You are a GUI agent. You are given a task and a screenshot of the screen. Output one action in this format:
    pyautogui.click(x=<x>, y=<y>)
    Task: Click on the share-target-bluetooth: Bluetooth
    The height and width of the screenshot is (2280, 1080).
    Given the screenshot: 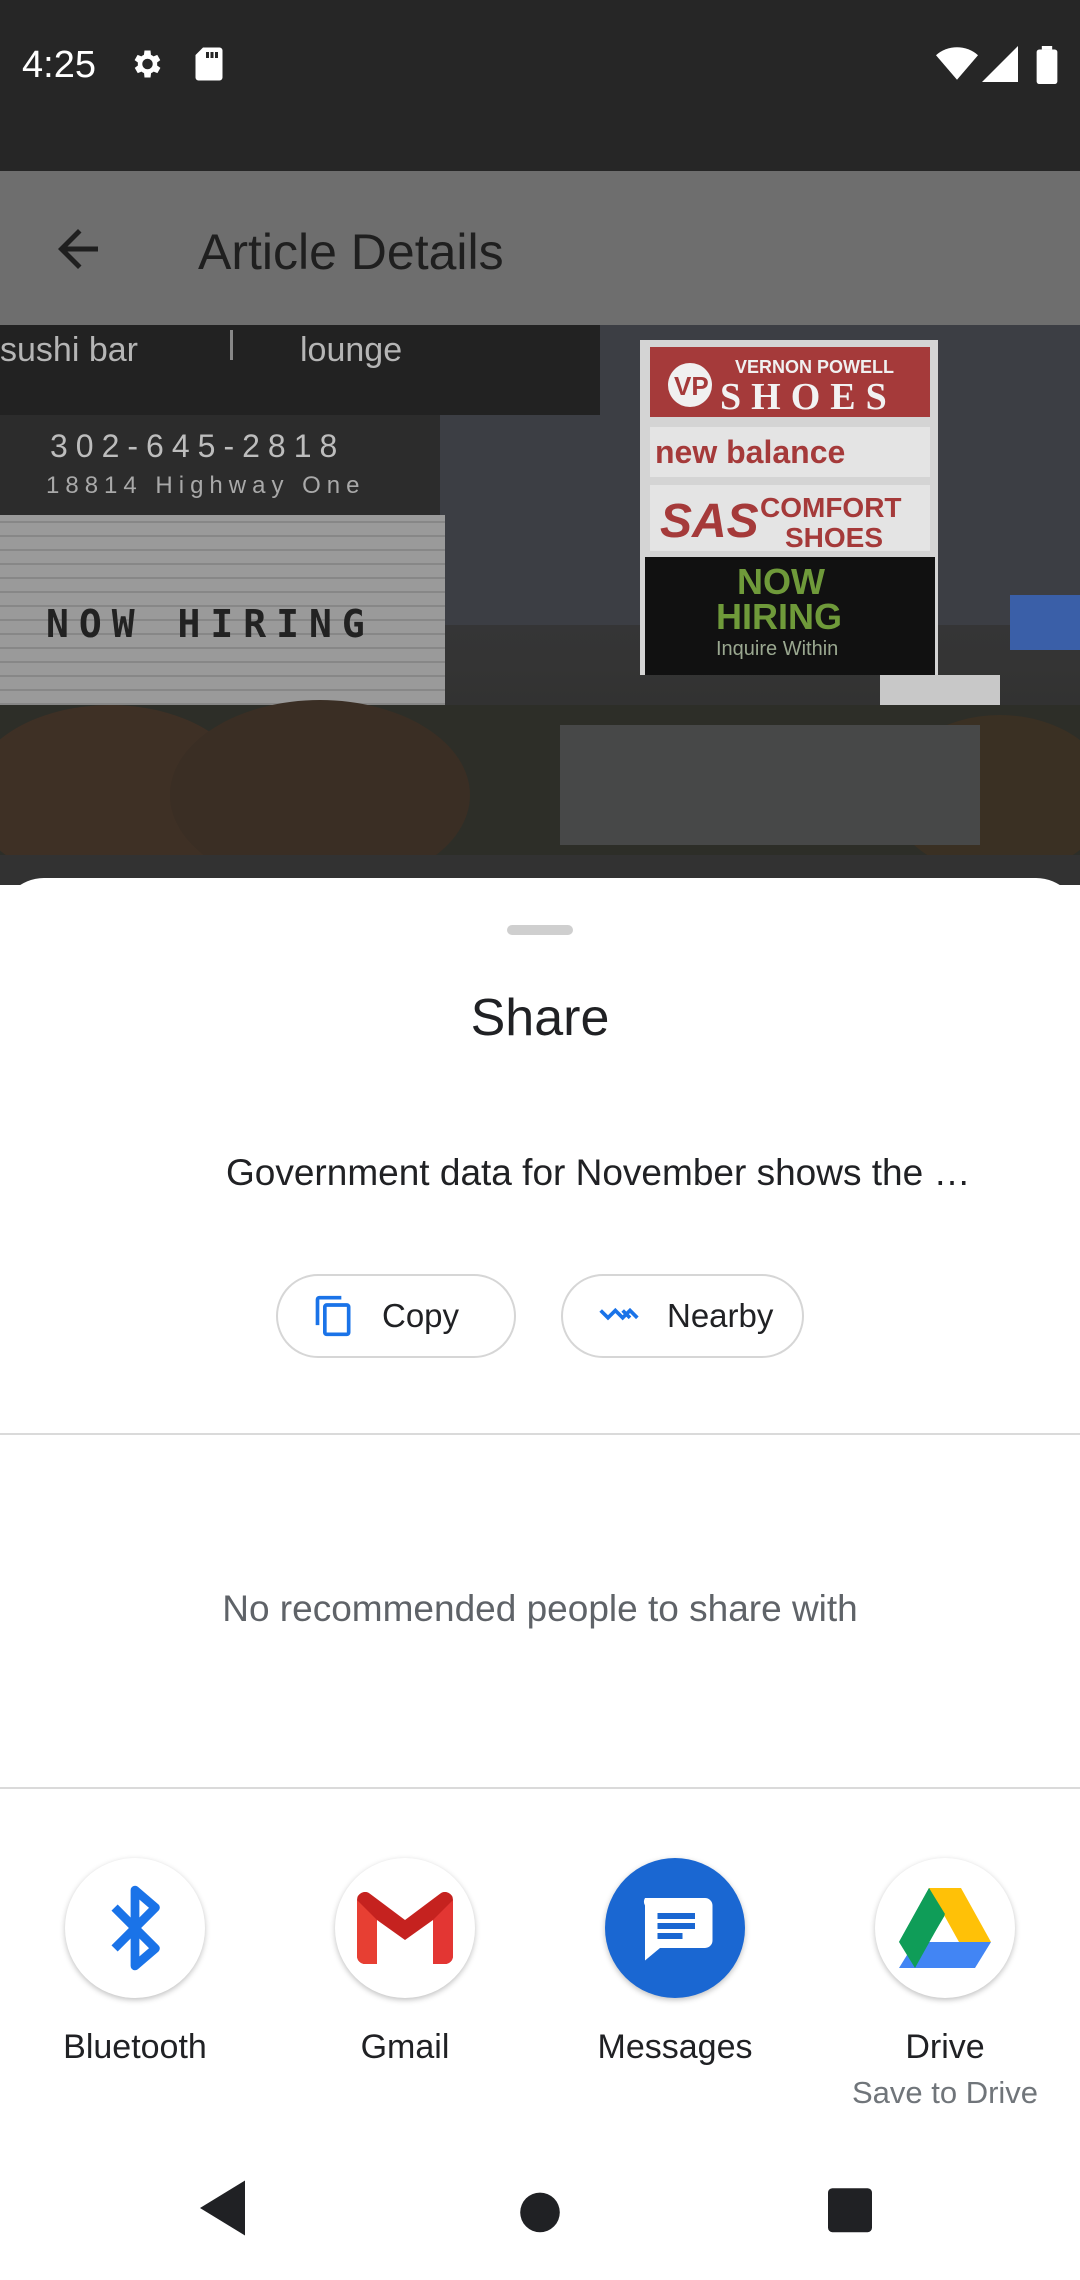 What is the action you would take?
    pyautogui.click(x=135, y=1962)
    